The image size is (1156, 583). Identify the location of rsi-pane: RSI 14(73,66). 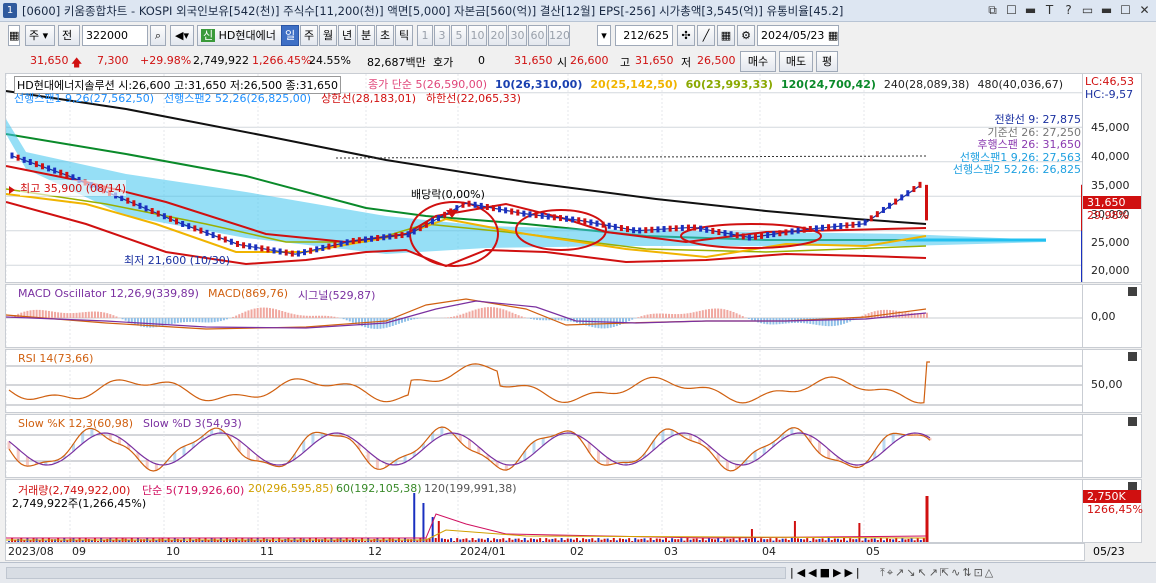
(545, 381).